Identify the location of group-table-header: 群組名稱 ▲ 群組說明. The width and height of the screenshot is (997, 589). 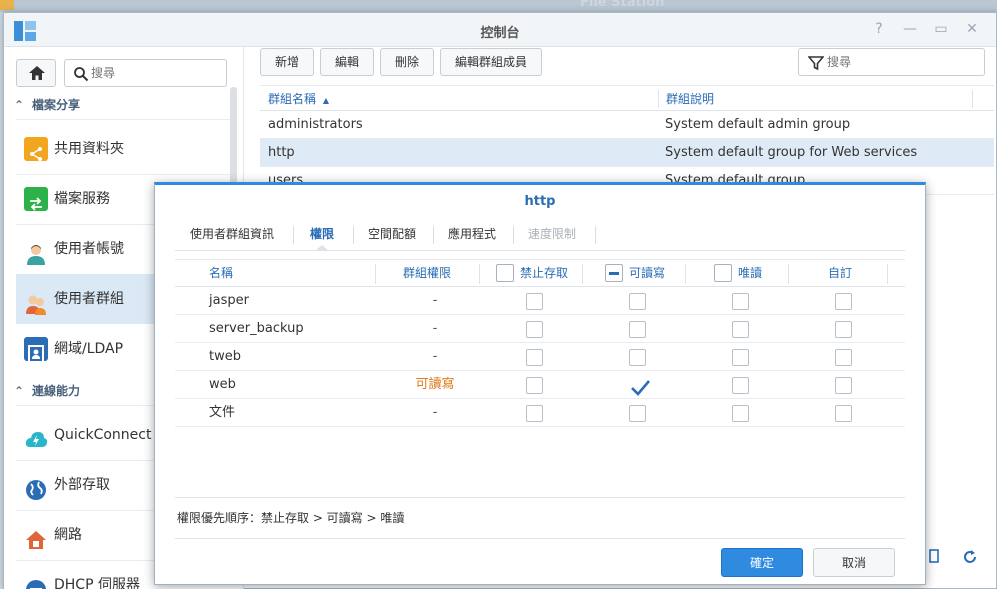
(627, 98).